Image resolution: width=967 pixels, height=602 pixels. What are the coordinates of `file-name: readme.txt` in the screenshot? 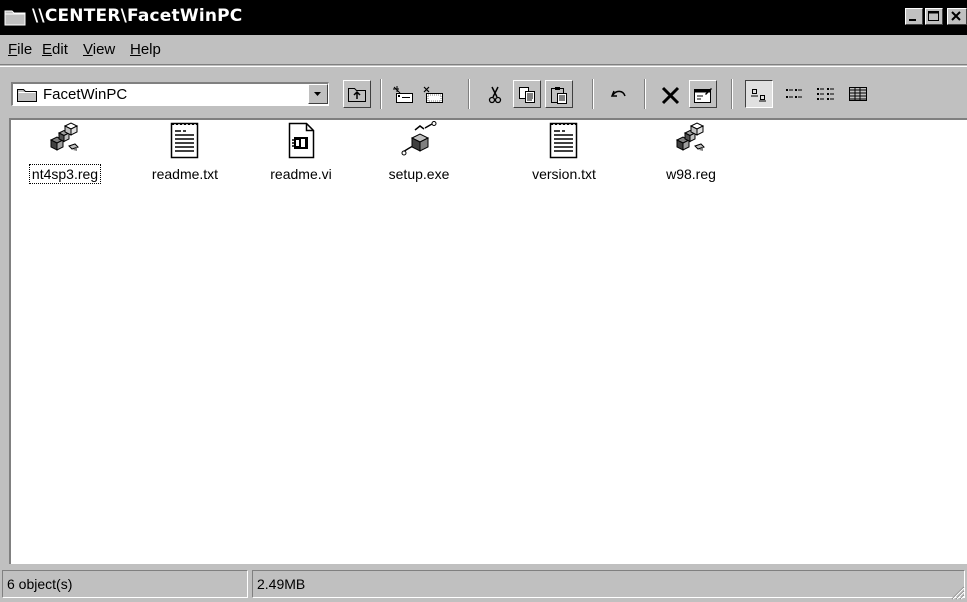 It's located at (185, 174).